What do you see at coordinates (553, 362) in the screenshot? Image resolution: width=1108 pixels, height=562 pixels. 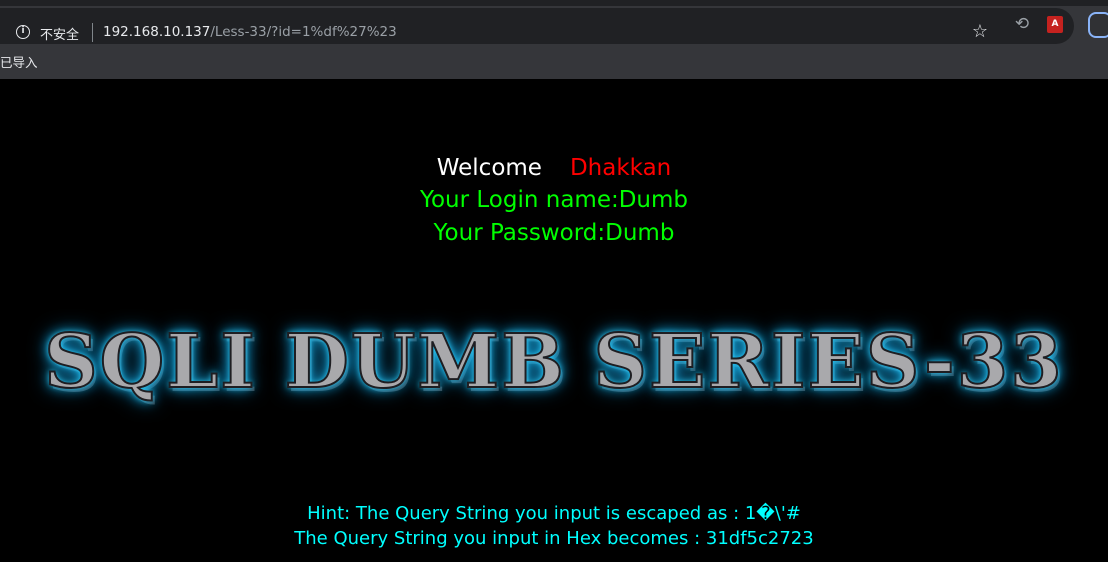 I see `banner-title: SQLI DUMB SERIES-33` at bounding box center [553, 362].